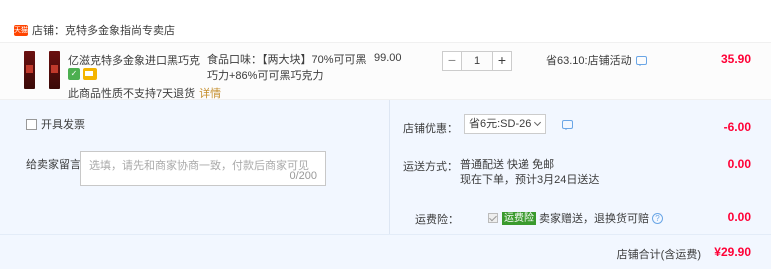 This screenshot has width=771, height=269. What do you see at coordinates (519, 218) in the screenshot?
I see `insurance-tag: 运费险` at bounding box center [519, 218].